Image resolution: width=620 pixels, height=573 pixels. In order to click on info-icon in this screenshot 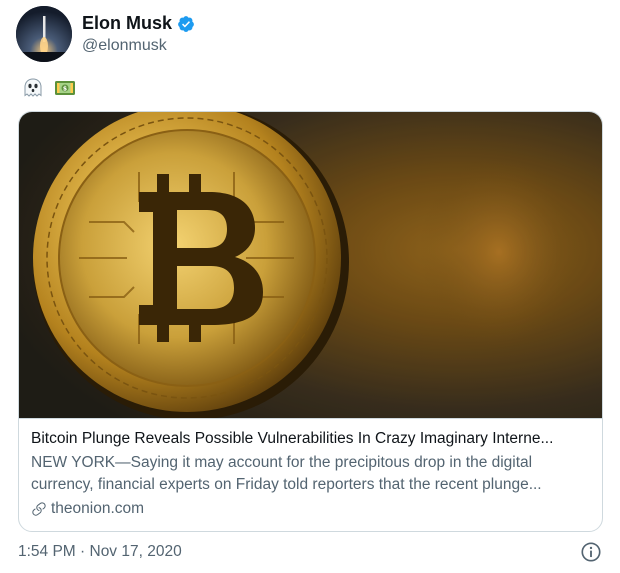, I will do `click(591, 552)`.